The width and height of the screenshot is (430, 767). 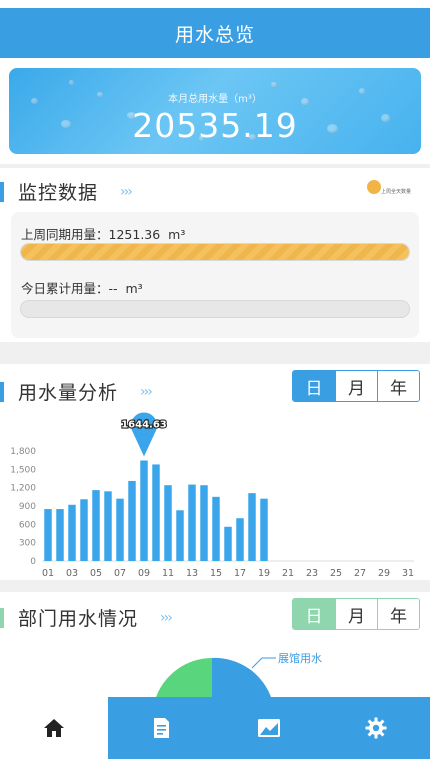 What do you see at coordinates (144, 424) in the screenshot?
I see `highlight-value-label: 1644.63` at bounding box center [144, 424].